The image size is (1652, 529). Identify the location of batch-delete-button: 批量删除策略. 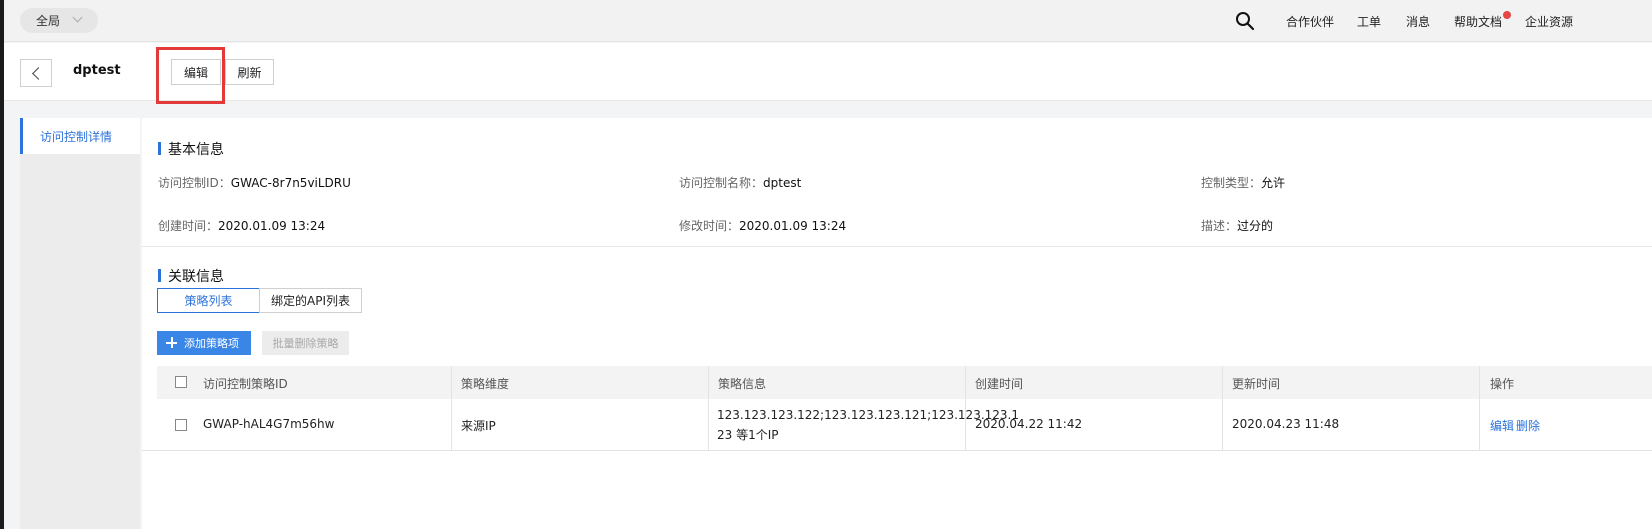
(305, 343).